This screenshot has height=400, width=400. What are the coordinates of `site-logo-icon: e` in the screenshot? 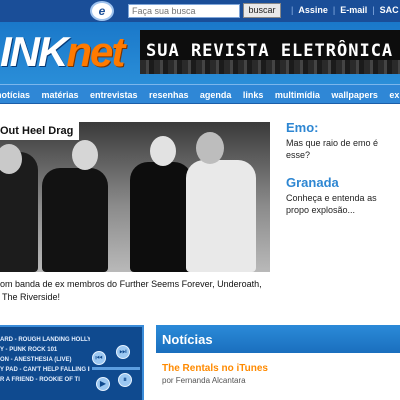 It's located at (102, 11).